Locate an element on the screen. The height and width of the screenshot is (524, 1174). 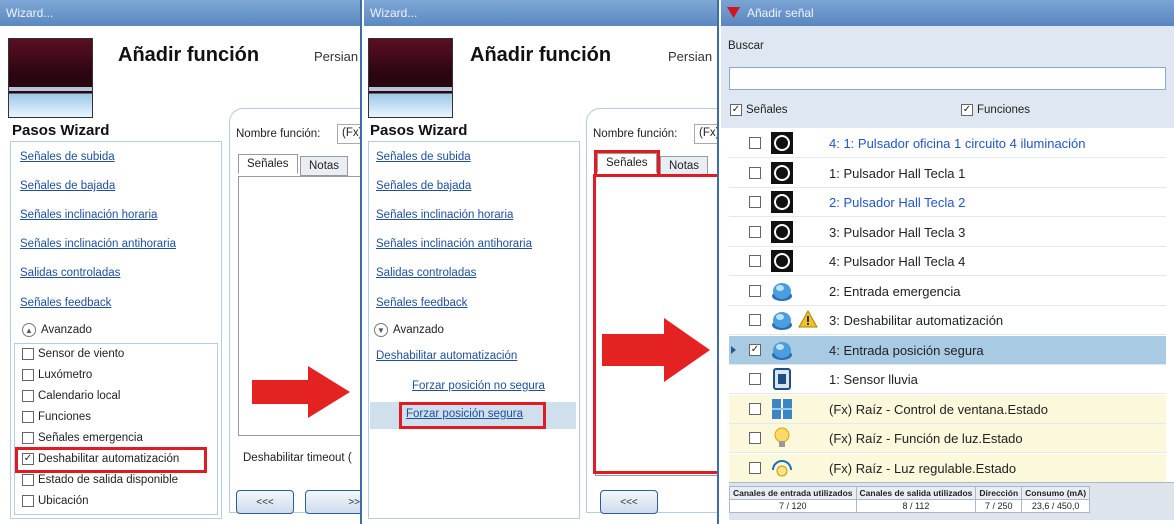
filter-label: Funciones is located at coordinates (1004, 110).